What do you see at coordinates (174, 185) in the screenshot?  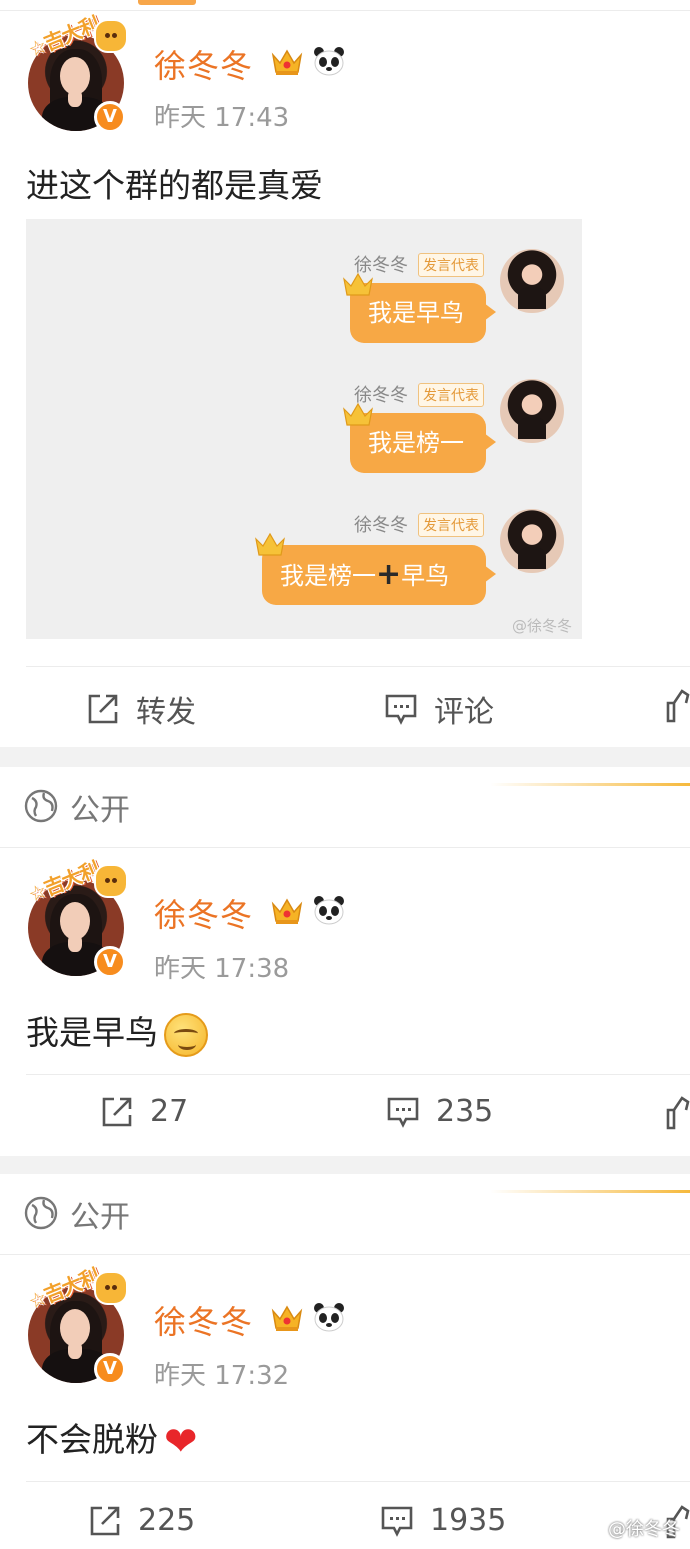 I see `post-text: 进这个群的都是真爱` at bounding box center [174, 185].